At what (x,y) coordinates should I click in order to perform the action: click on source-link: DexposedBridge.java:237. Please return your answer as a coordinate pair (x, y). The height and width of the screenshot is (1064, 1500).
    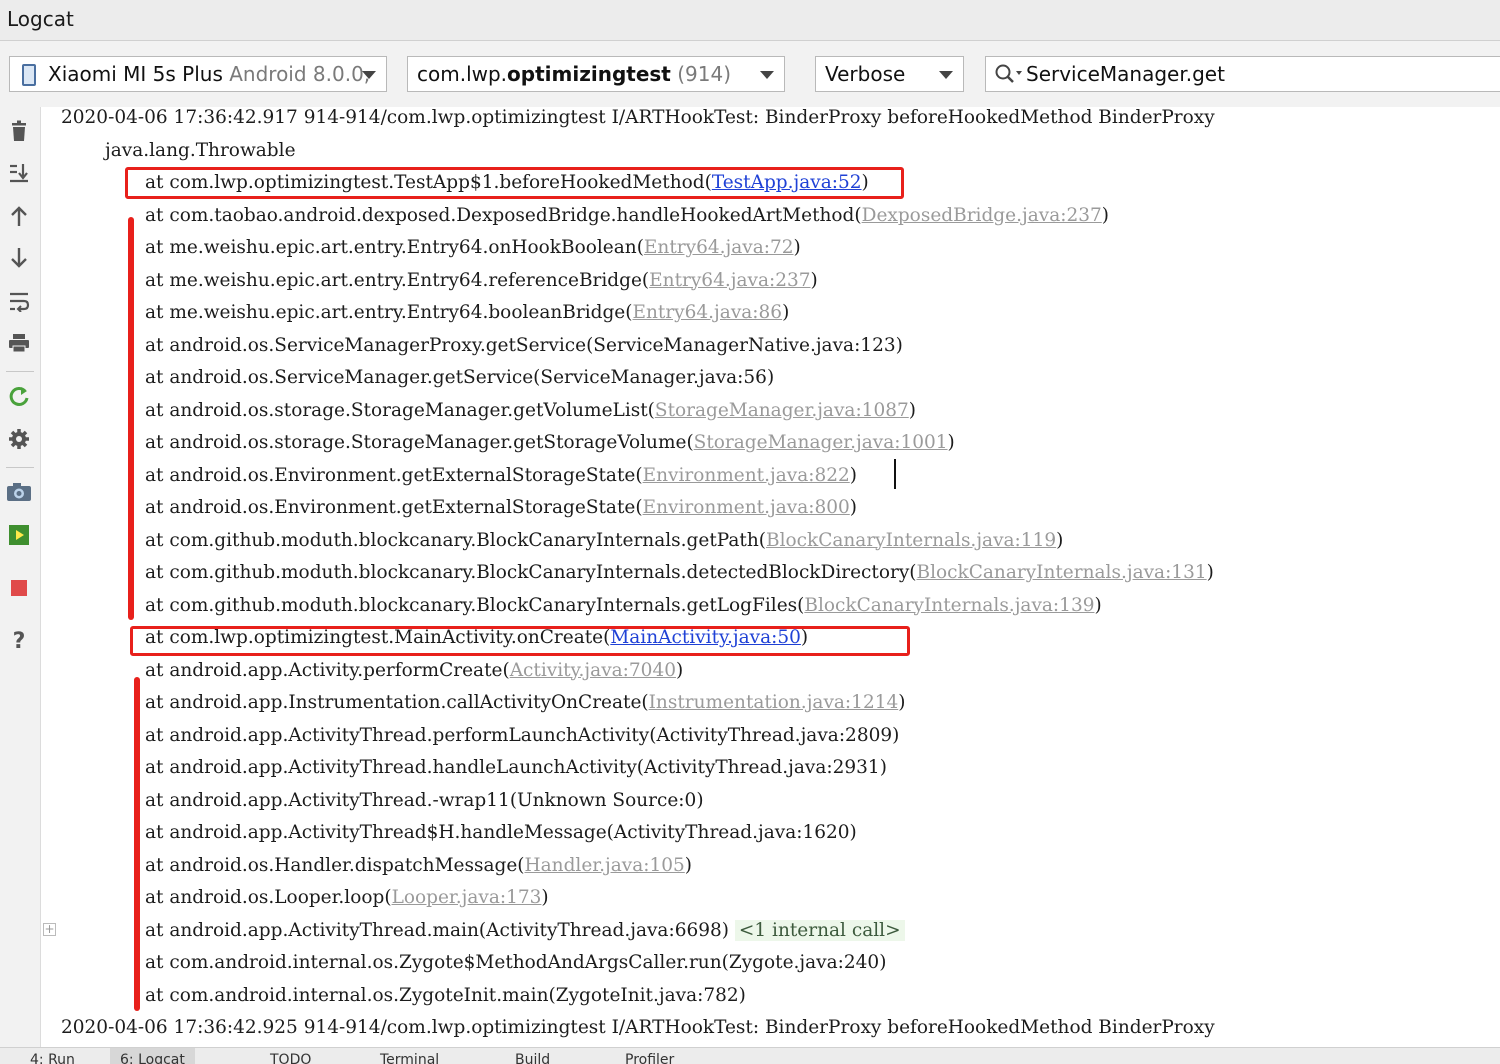
    Looking at the image, I should click on (982, 215).